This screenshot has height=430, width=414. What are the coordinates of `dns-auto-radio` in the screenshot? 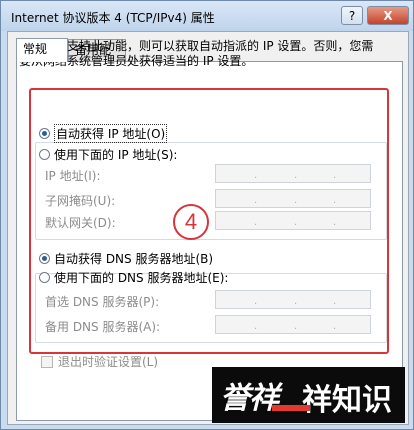 It's located at (44, 258).